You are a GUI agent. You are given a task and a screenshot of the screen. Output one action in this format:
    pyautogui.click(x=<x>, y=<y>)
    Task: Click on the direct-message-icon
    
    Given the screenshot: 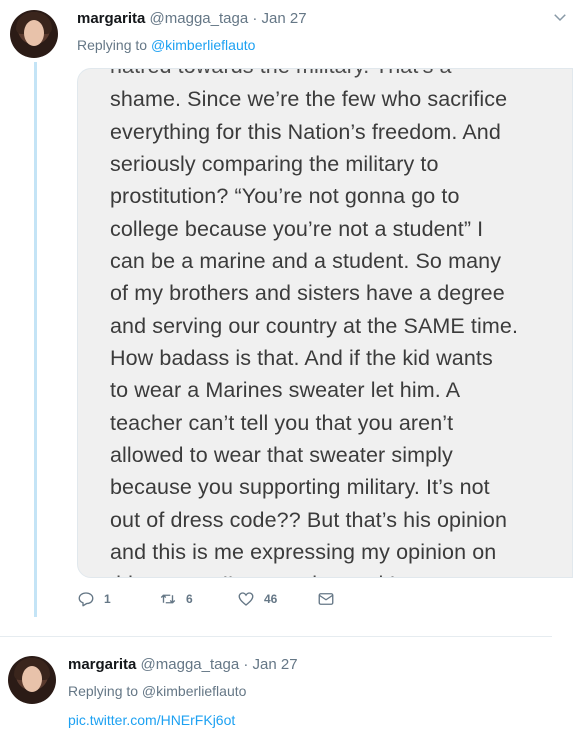 What is the action you would take?
    pyautogui.click(x=326, y=599)
    